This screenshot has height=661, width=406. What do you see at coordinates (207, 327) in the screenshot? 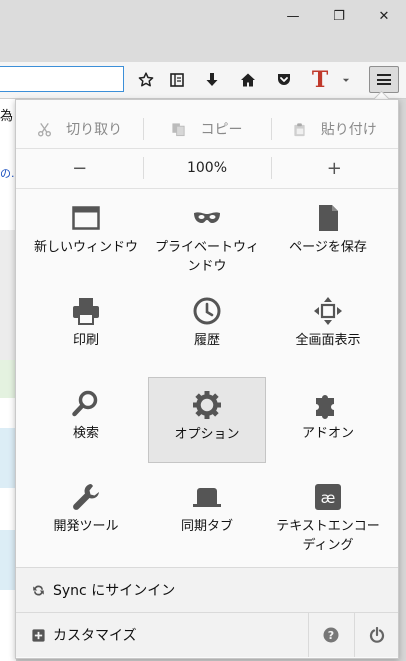
I see `history-button: 履歴` at bounding box center [207, 327].